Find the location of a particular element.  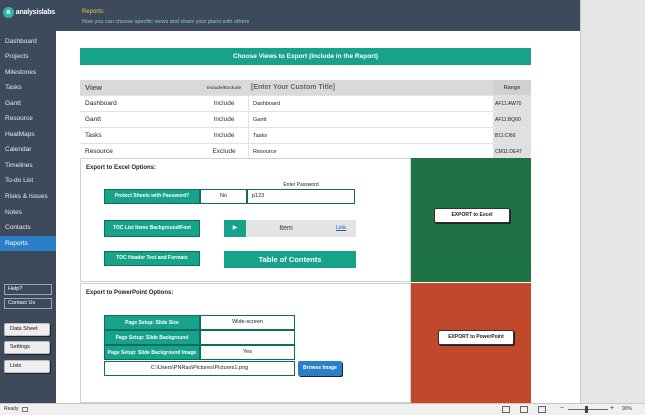

app-logo: a analysislabs is located at coordinates (29, 12).